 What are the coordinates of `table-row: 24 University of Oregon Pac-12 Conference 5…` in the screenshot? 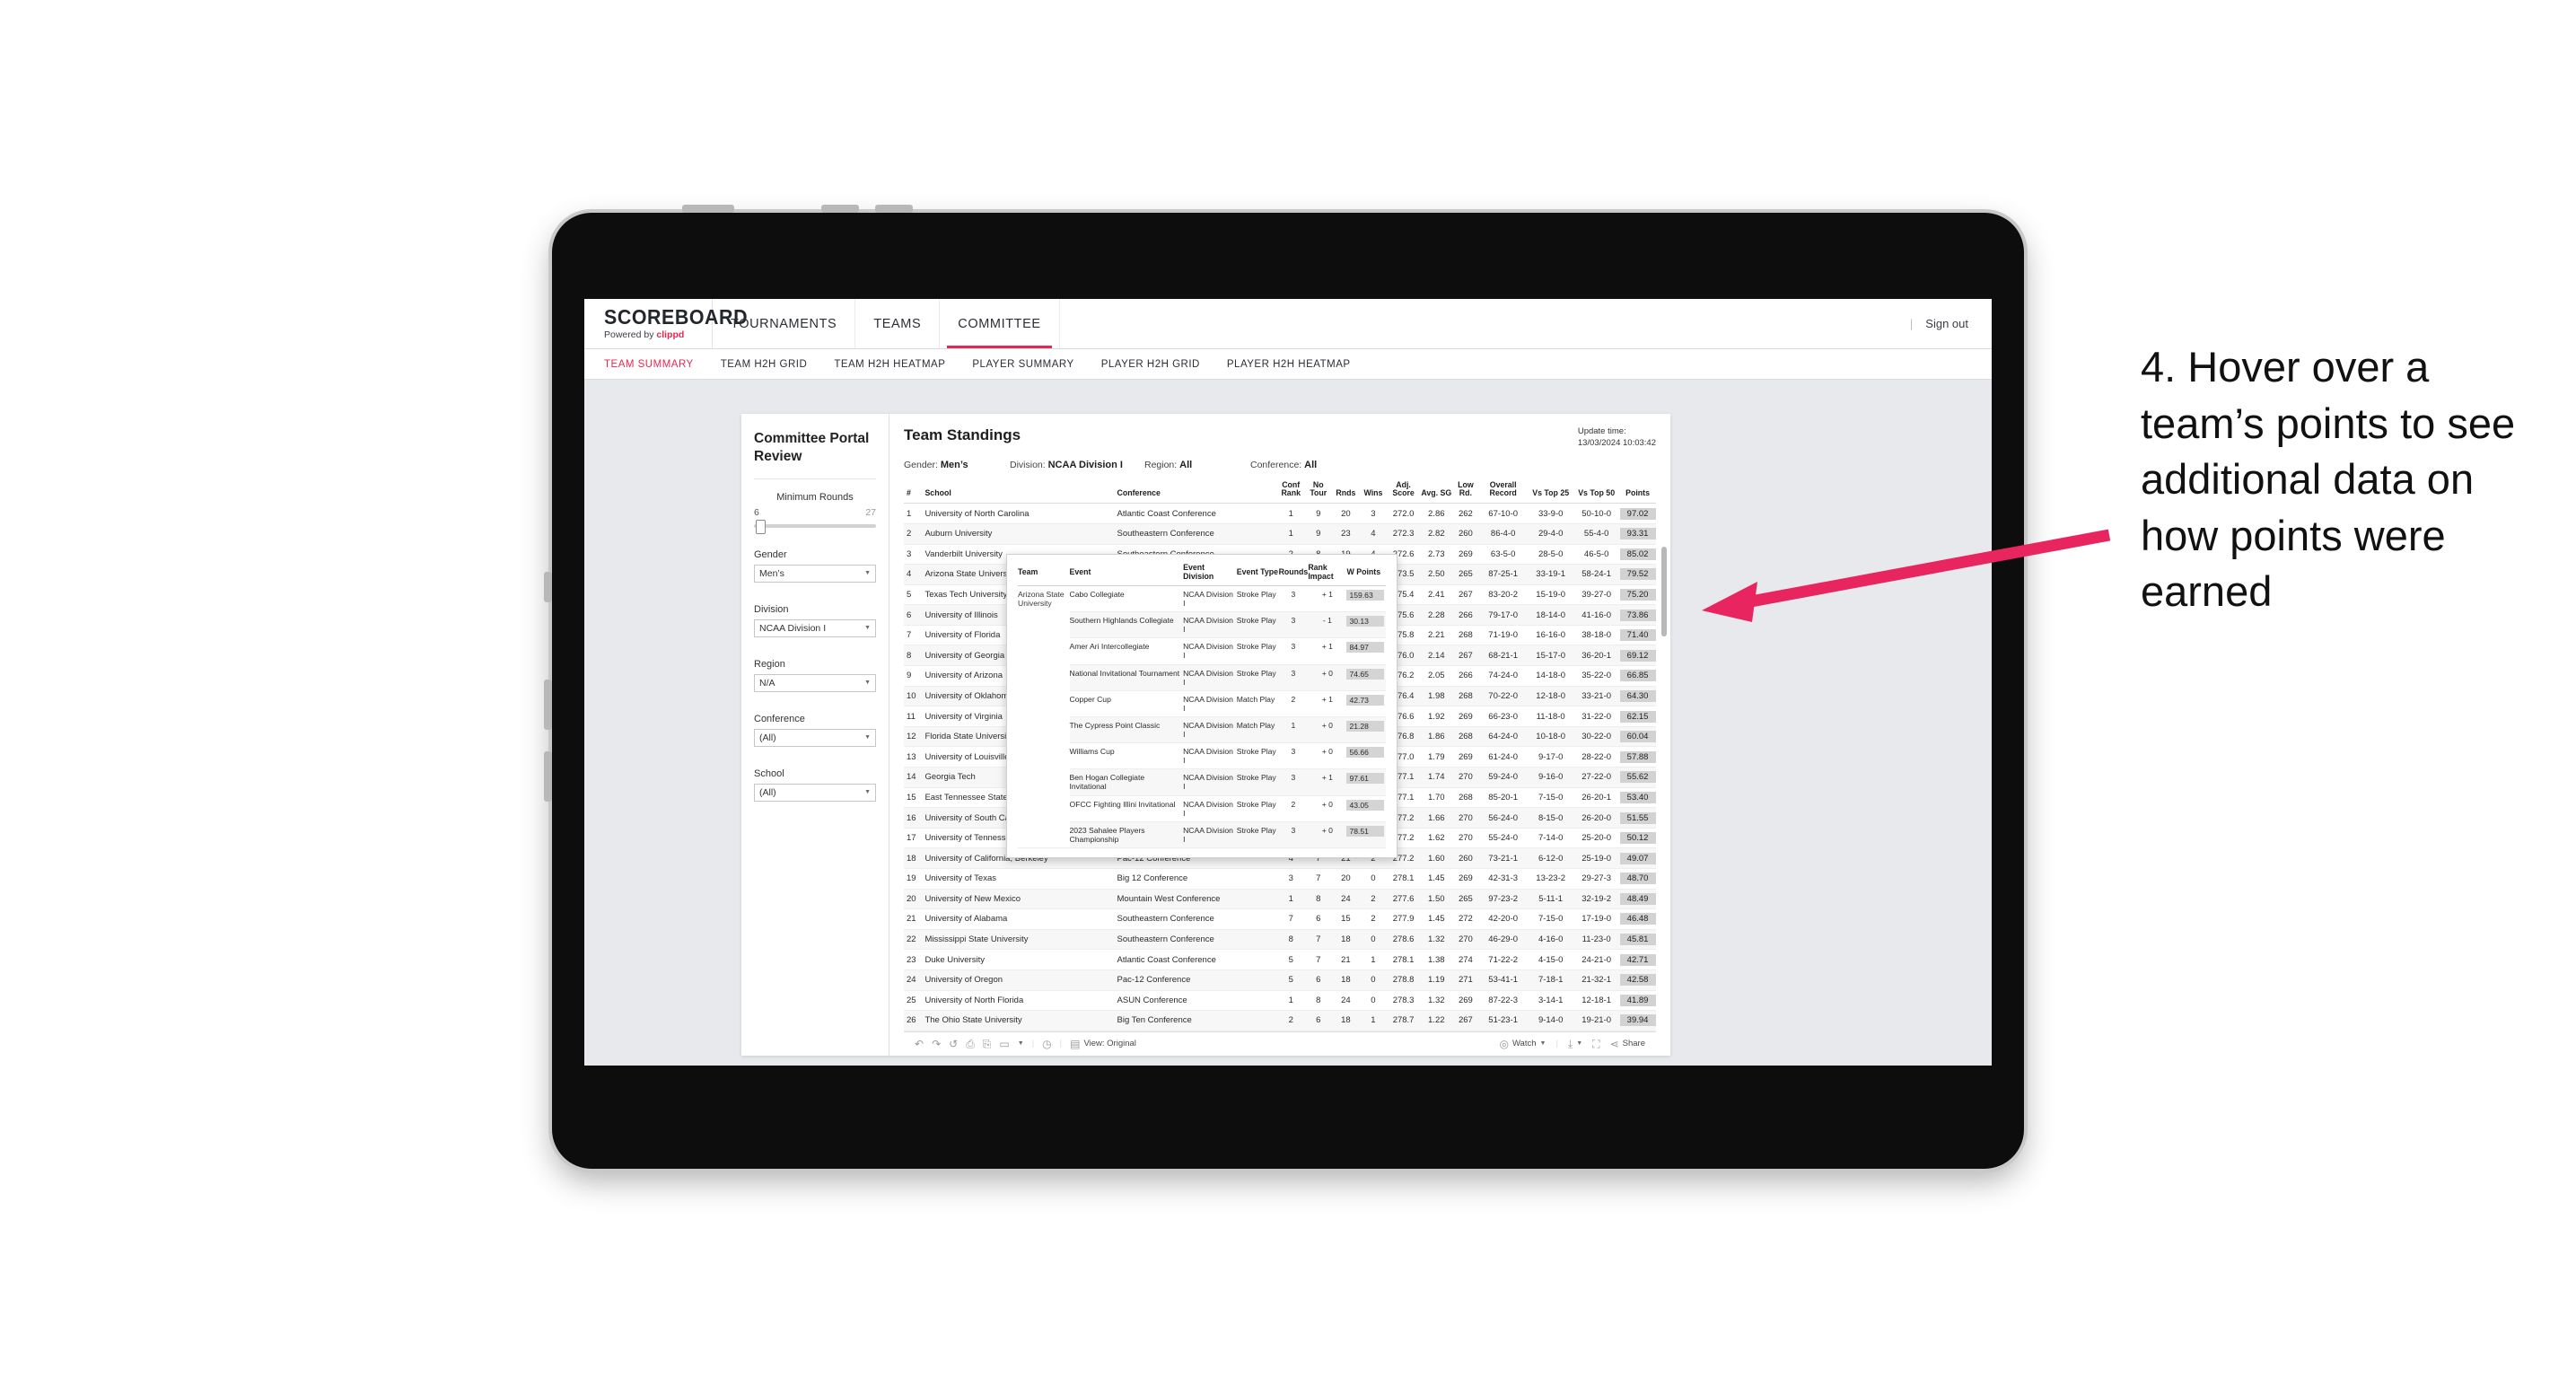 It's located at (1280, 980).